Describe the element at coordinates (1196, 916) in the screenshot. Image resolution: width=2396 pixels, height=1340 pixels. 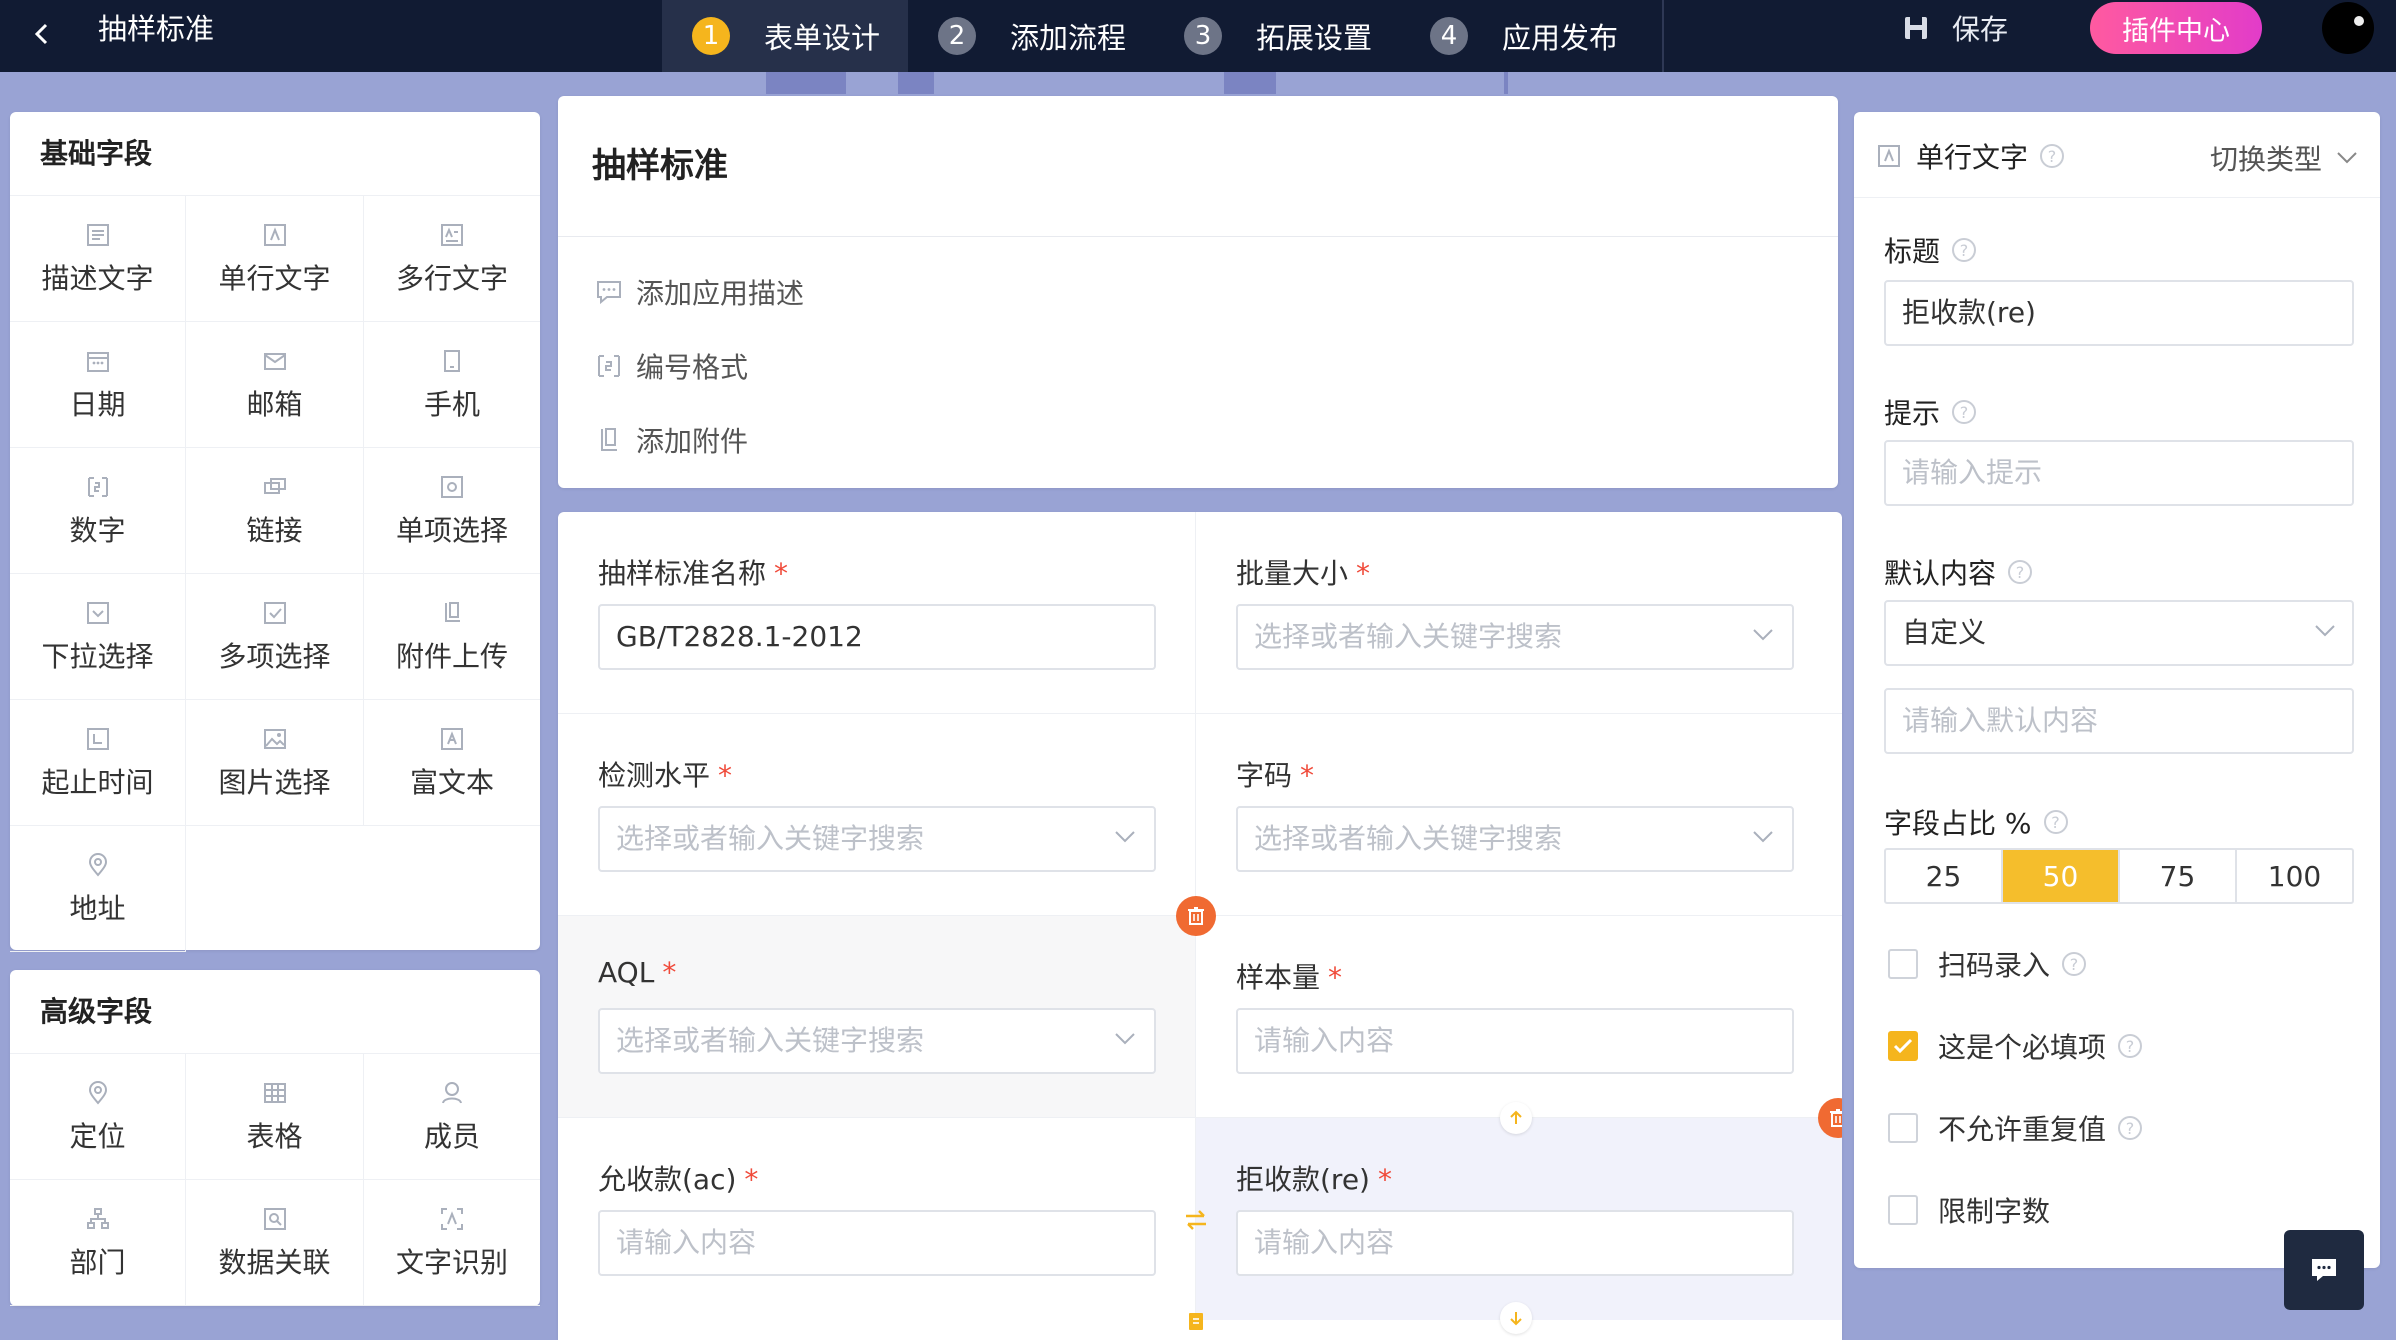
I see `delete-field-button` at that location.